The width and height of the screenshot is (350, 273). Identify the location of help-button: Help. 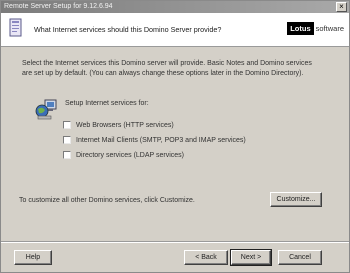
(33, 257).